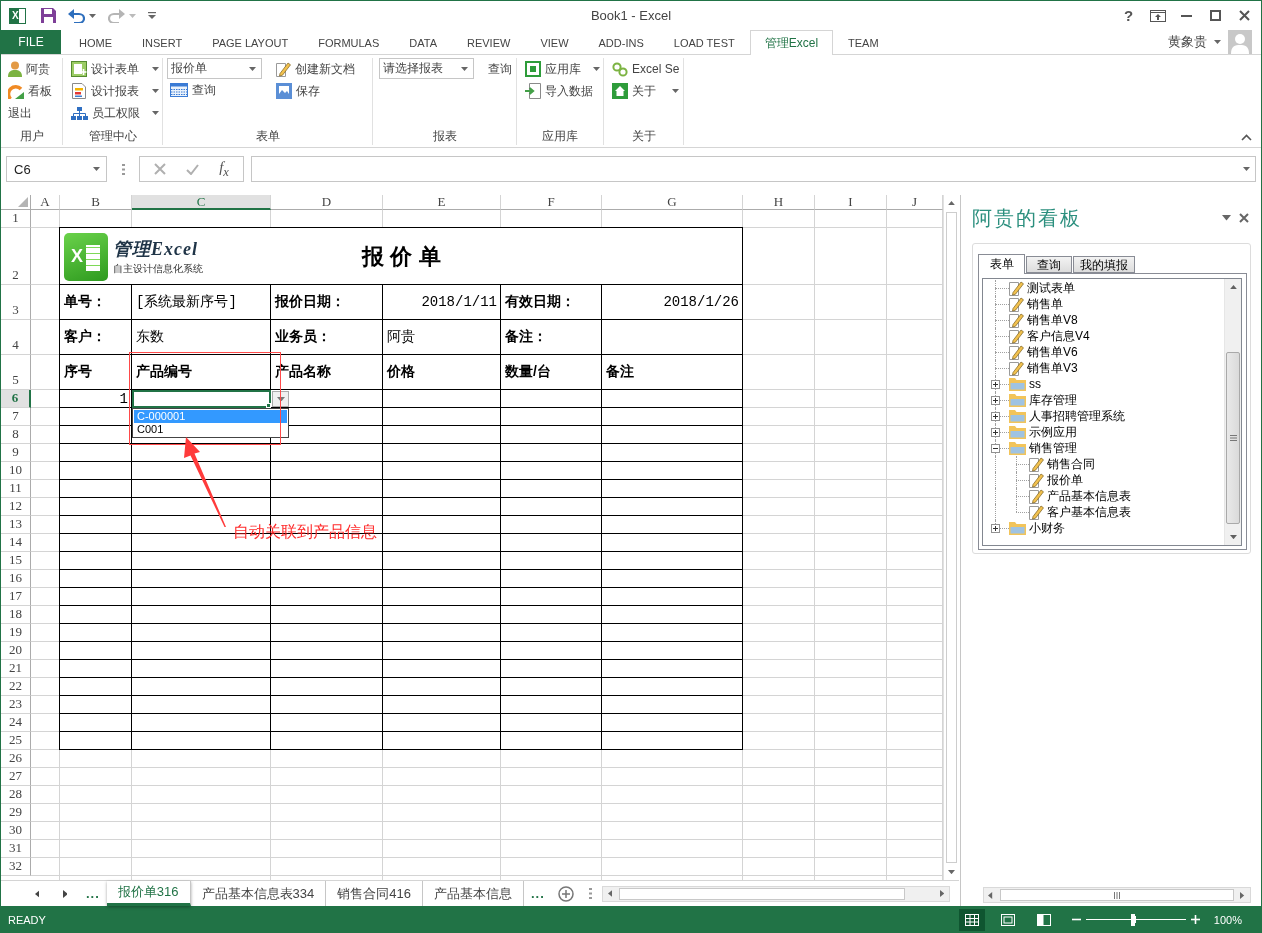 The height and width of the screenshot is (933, 1262). I want to click on ribbon-tab: VIEW, so click(554, 42).